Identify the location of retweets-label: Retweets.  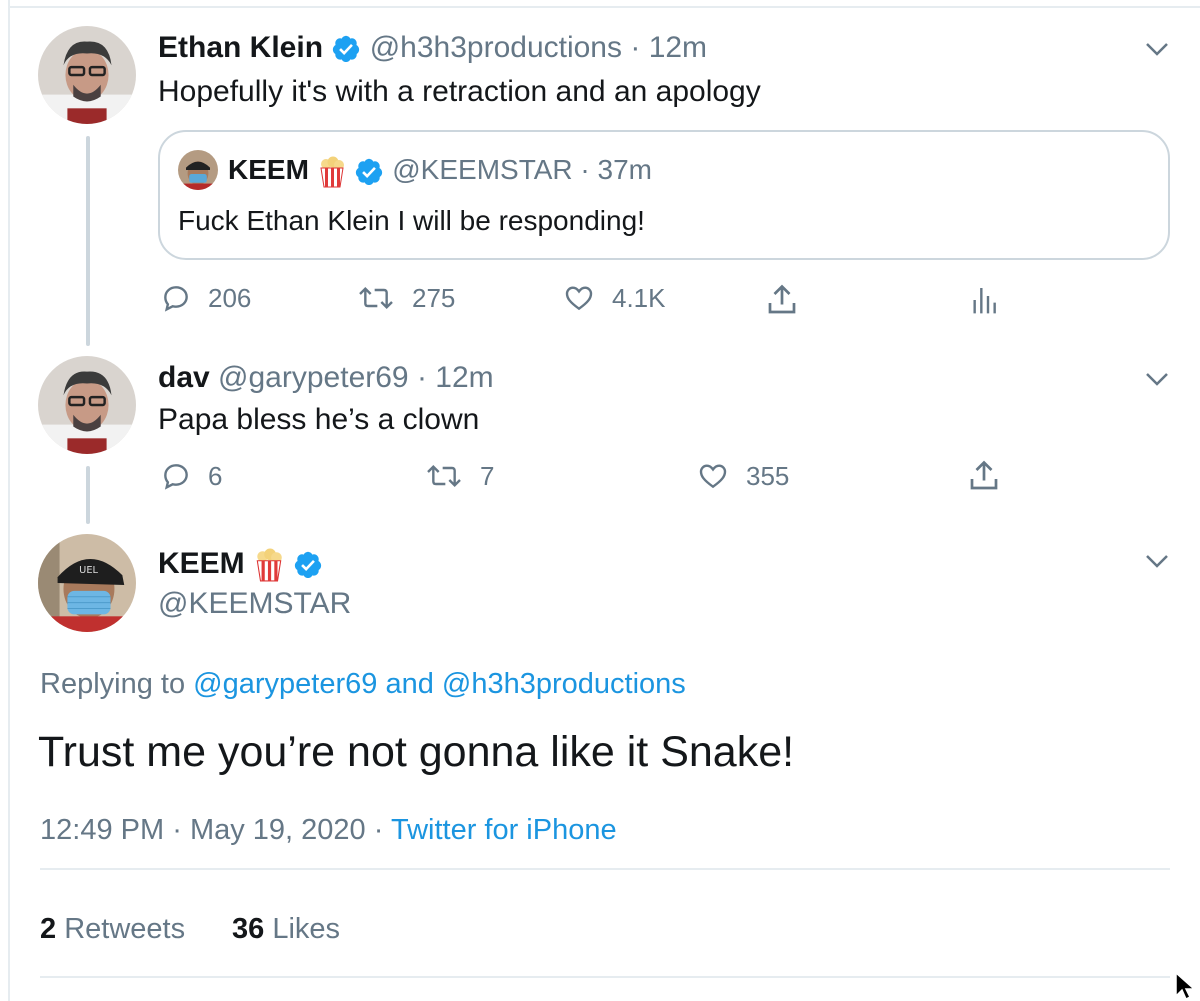
(125, 929).